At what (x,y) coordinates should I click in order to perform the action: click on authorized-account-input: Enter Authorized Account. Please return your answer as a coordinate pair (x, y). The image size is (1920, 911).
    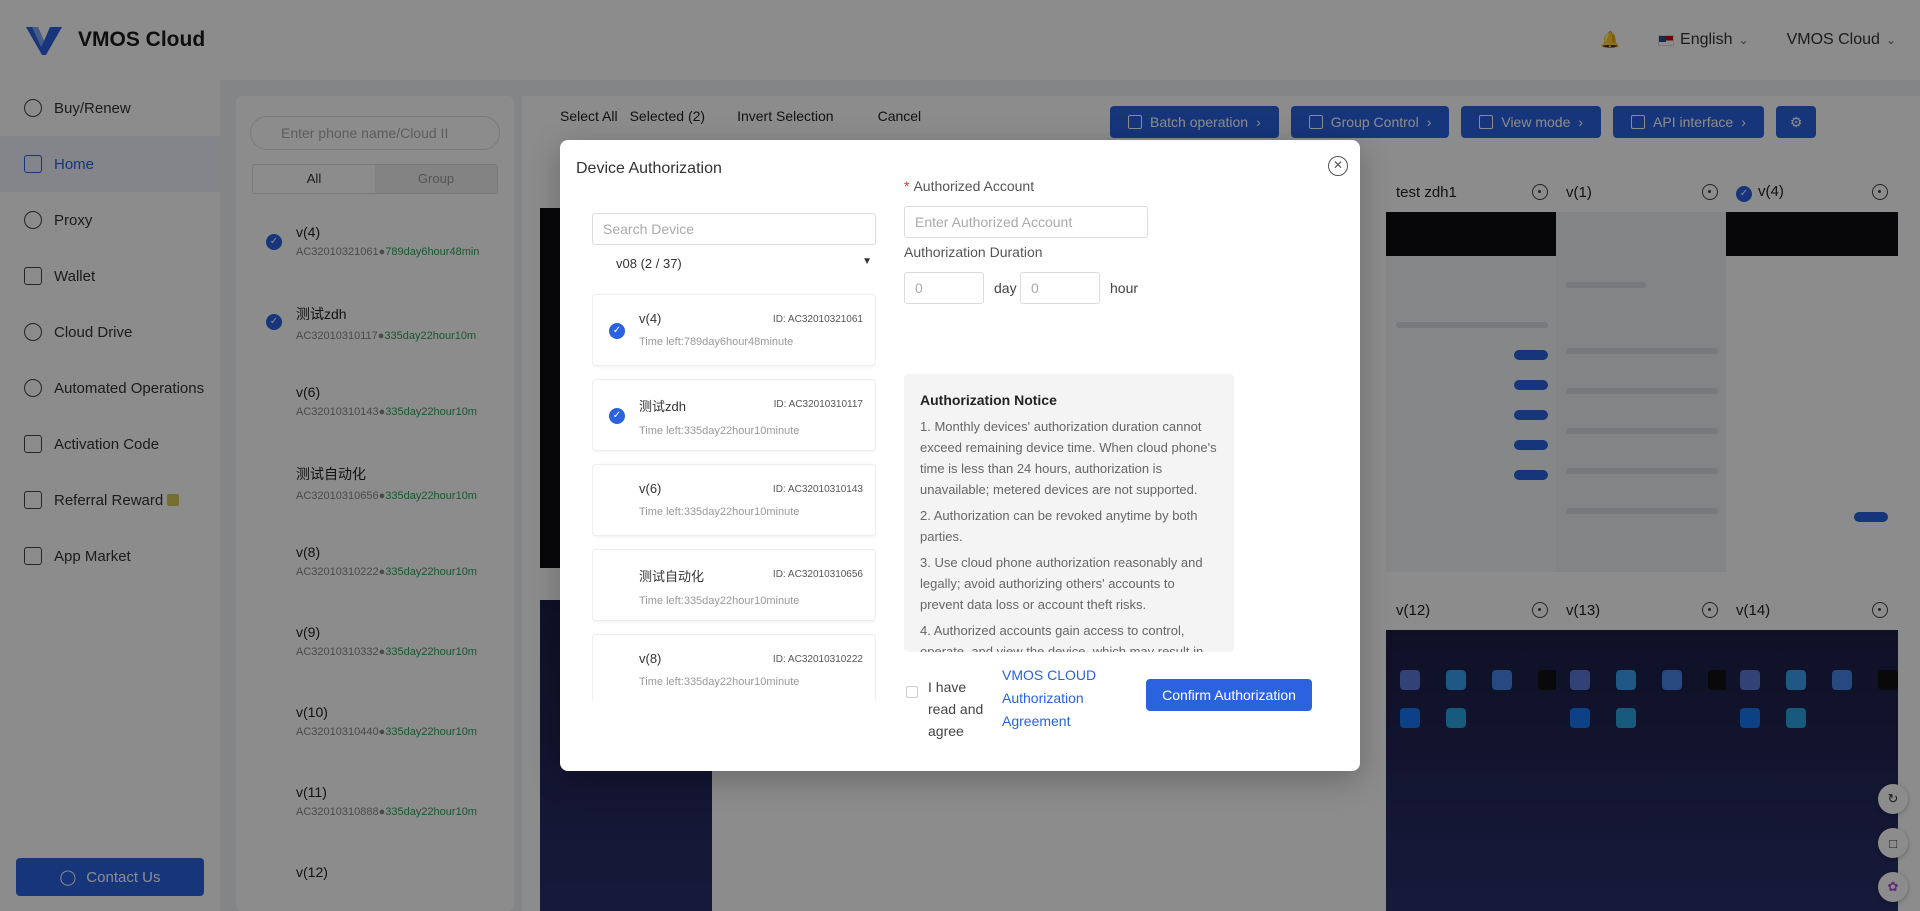
    Looking at the image, I should click on (1026, 222).